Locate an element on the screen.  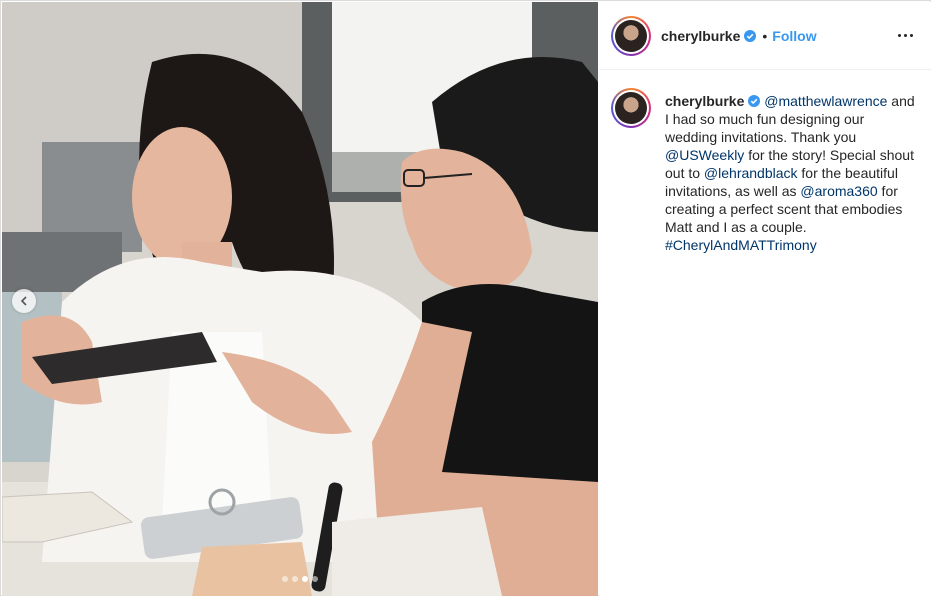
header-username: cherylburke is located at coordinates (700, 36).